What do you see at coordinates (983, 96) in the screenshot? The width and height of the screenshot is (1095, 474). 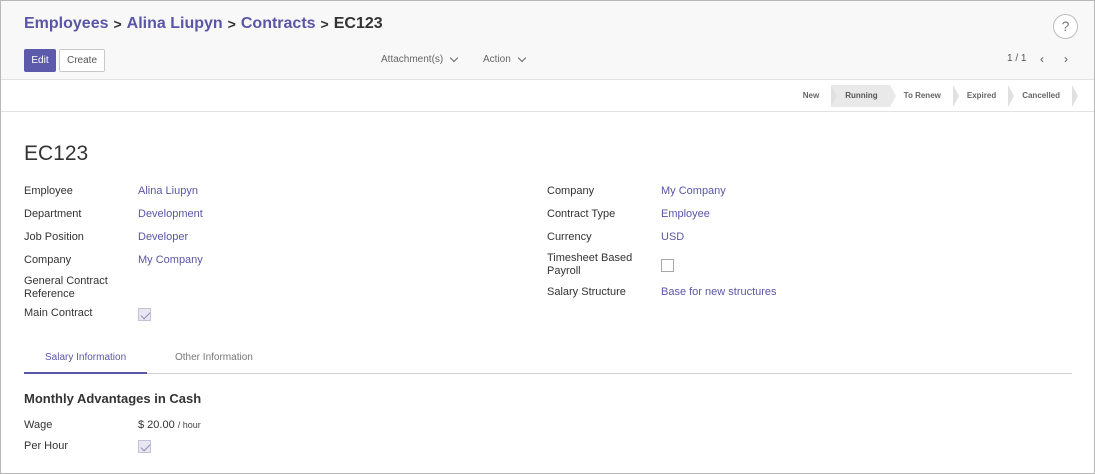 I see `stage-expired: Expired` at bounding box center [983, 96].